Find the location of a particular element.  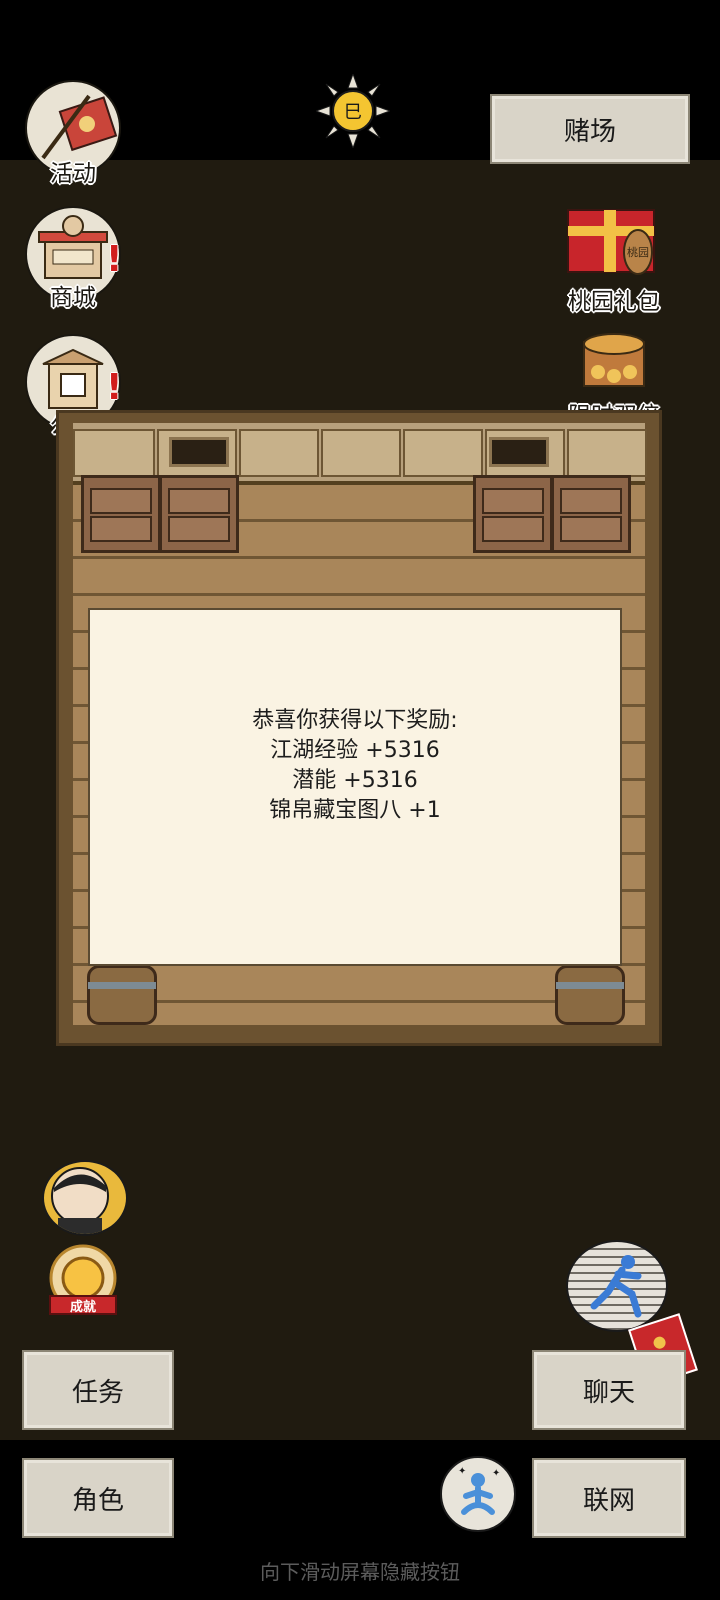

sun-icon: 巳 is located at coordinates (353, 111).